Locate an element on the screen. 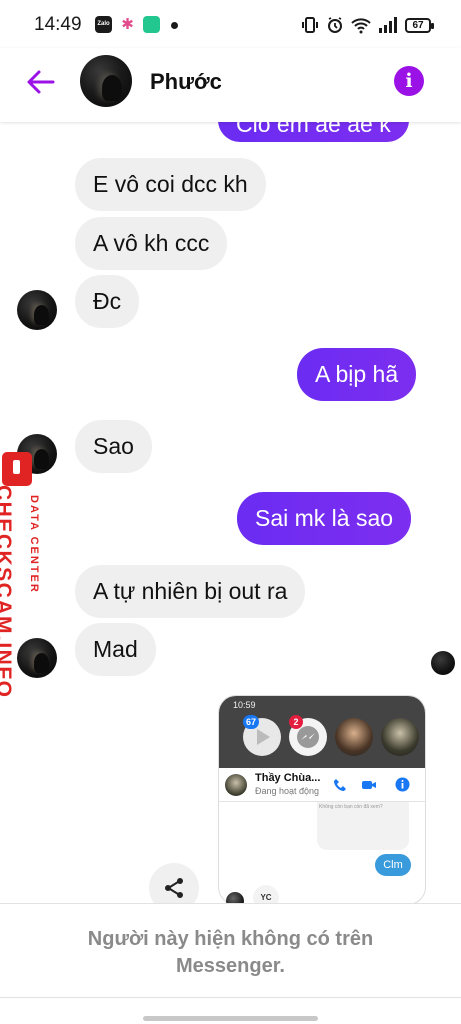 This screenshot has width=461, height=1024. shared-image-reply: Clm is located at coordinates (393, 865).